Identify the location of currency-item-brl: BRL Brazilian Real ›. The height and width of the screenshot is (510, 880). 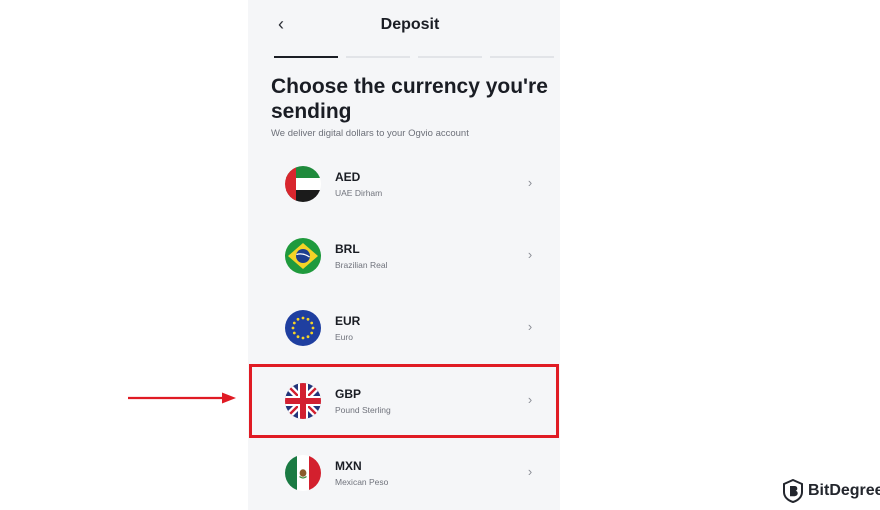
(410, 256).